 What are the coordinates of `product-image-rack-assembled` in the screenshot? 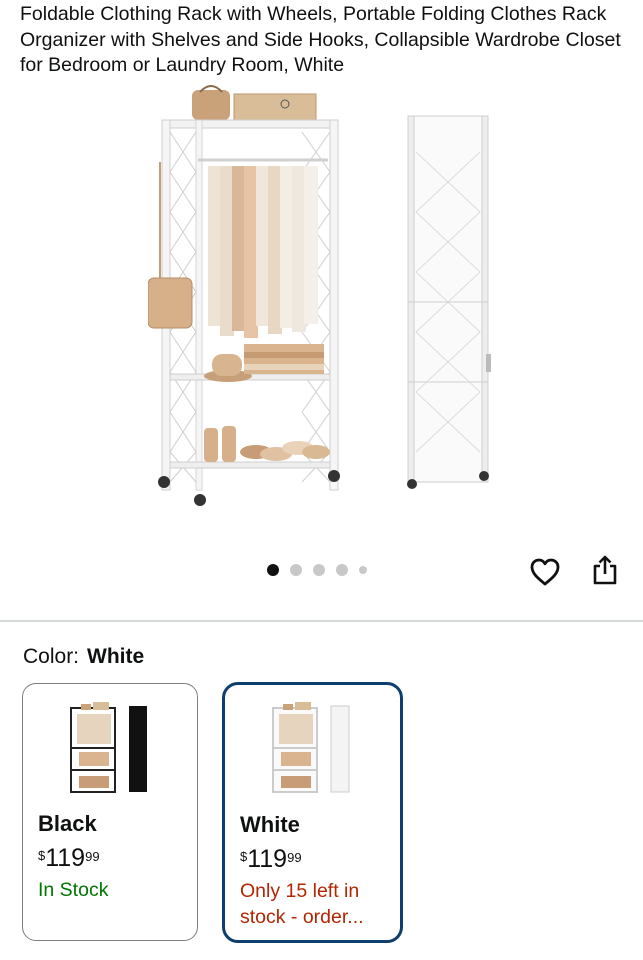 It's located at (244, 295).